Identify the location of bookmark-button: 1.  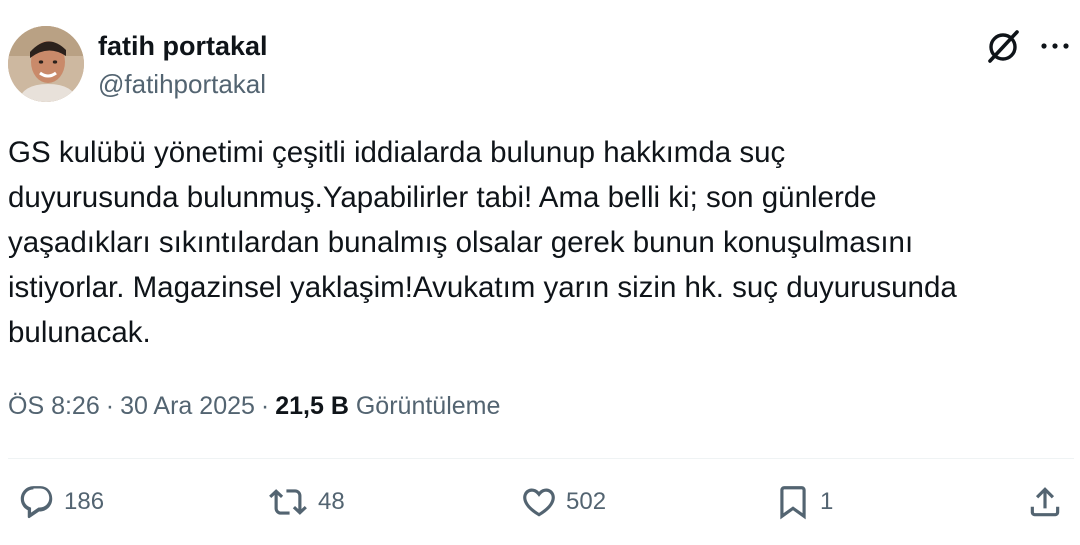
(803, 502).